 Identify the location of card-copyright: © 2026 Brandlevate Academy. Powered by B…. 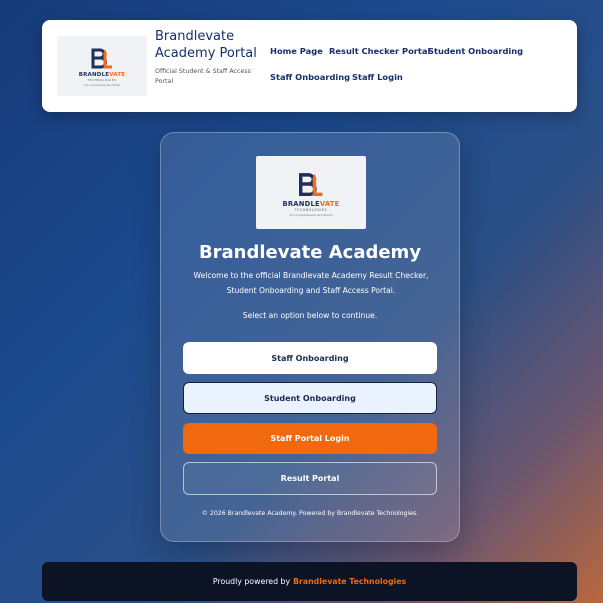
(310, 513).